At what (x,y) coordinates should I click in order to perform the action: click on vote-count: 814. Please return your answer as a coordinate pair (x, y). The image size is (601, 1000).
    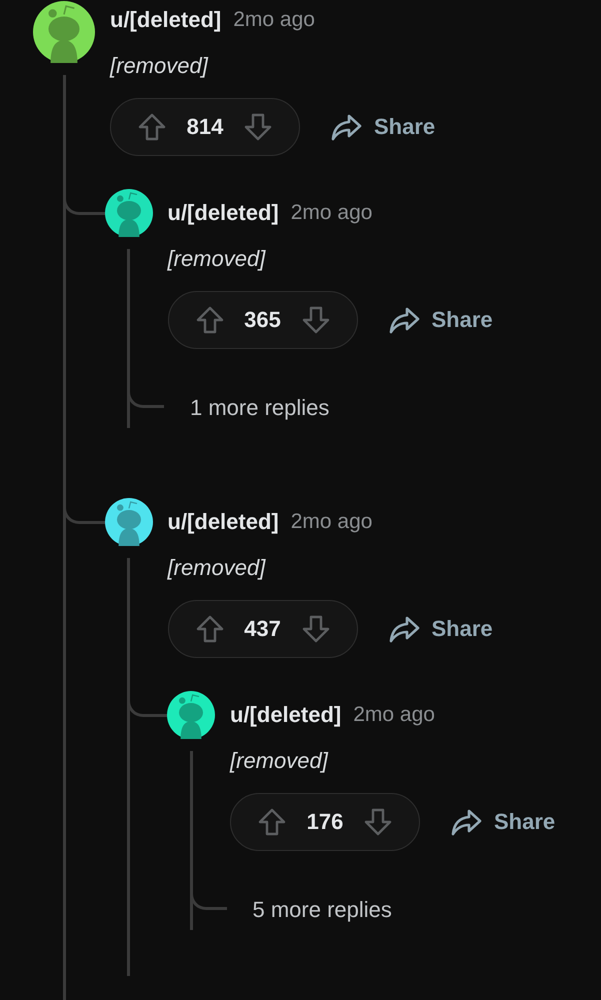
    Looking at the image, I should click on (205, 127).